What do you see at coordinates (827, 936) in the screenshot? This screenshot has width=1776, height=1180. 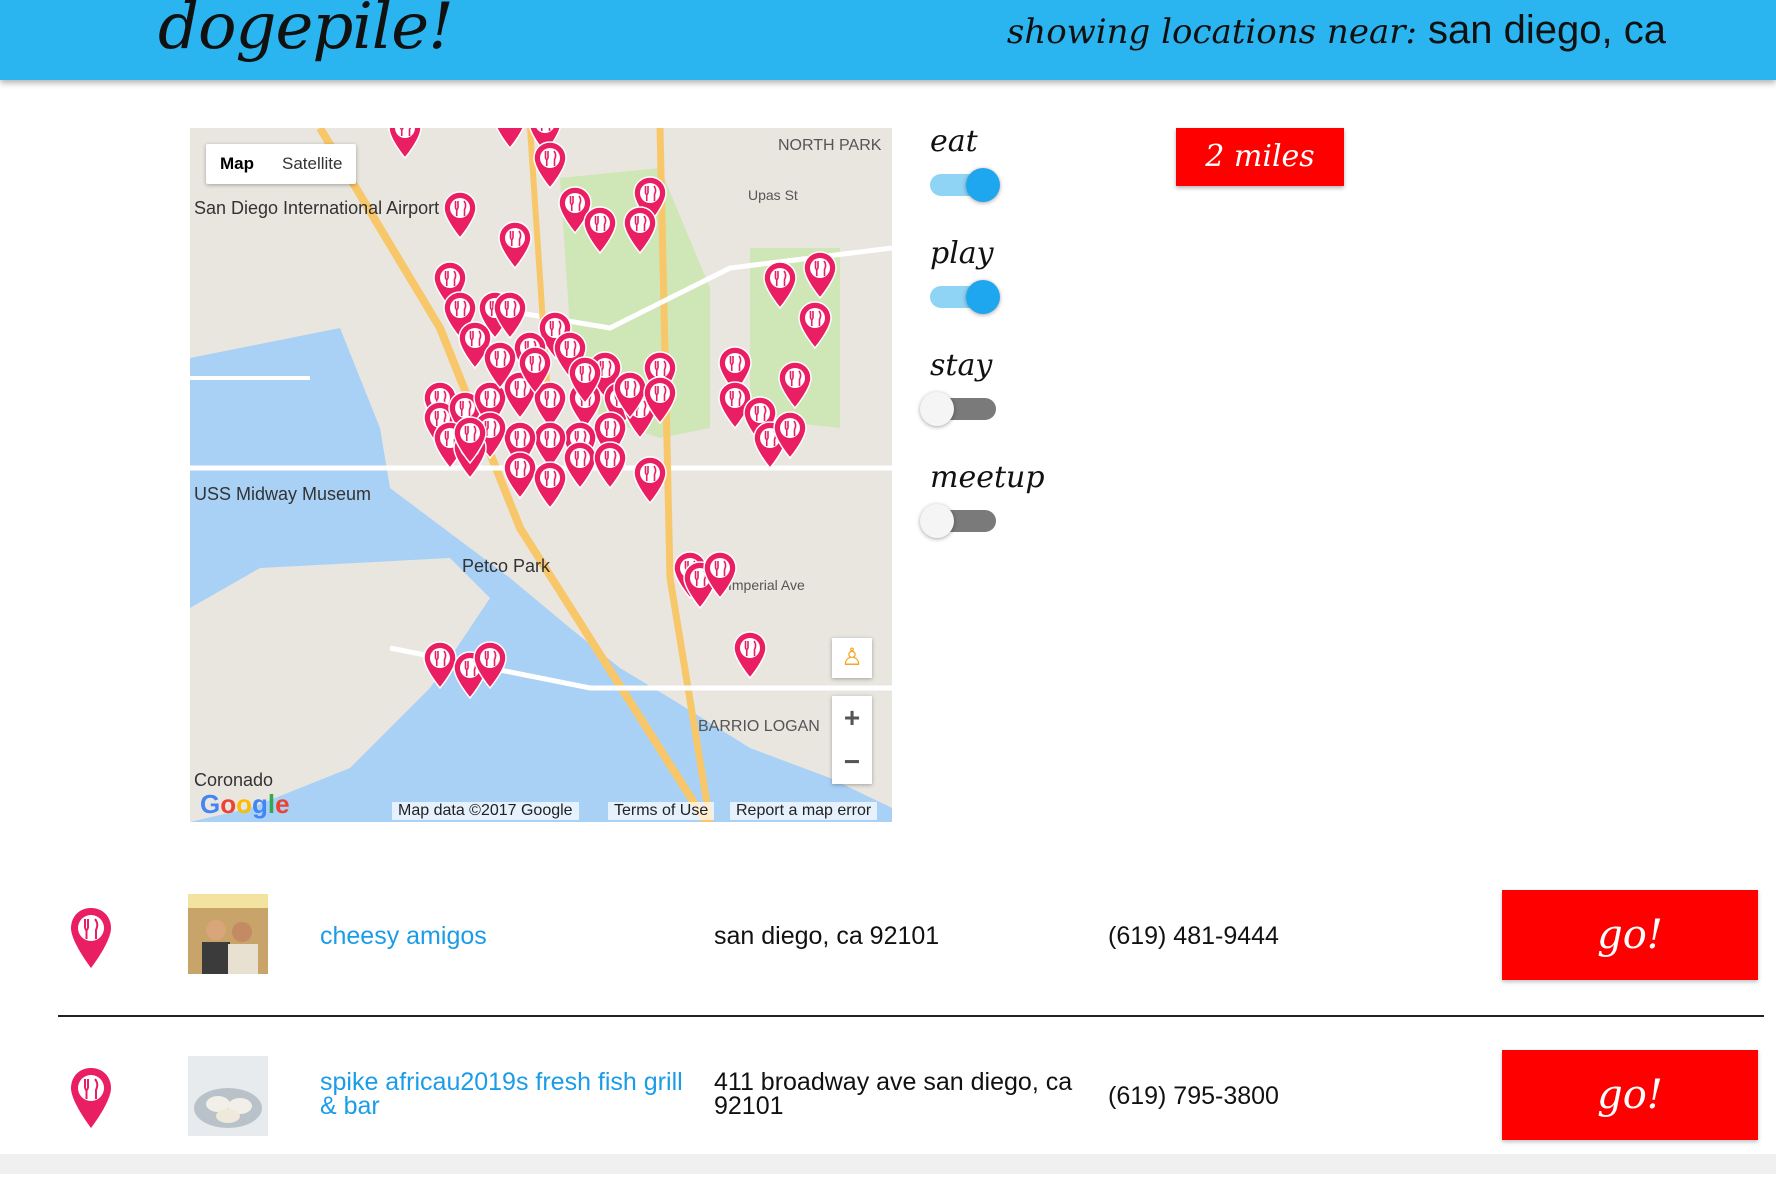 I see `result-address: san diego, ca 92101` at bounding box center [827, 936].